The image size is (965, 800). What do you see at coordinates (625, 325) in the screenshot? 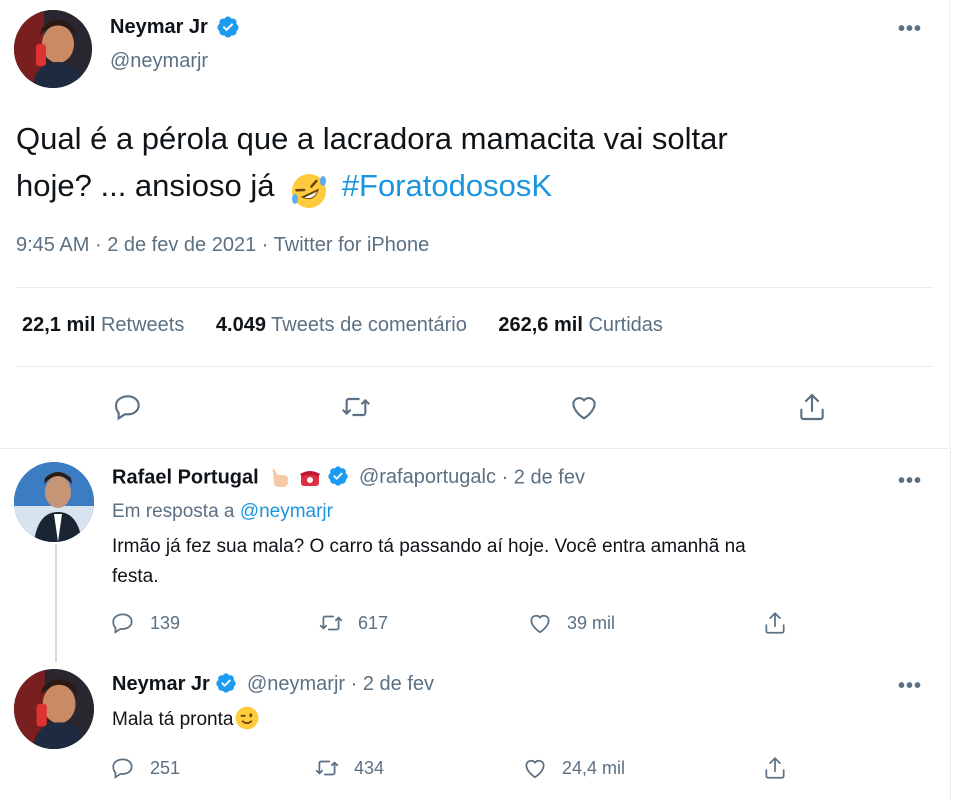
I see `likes-label: Curtidas` at bounding box center [625, 325].